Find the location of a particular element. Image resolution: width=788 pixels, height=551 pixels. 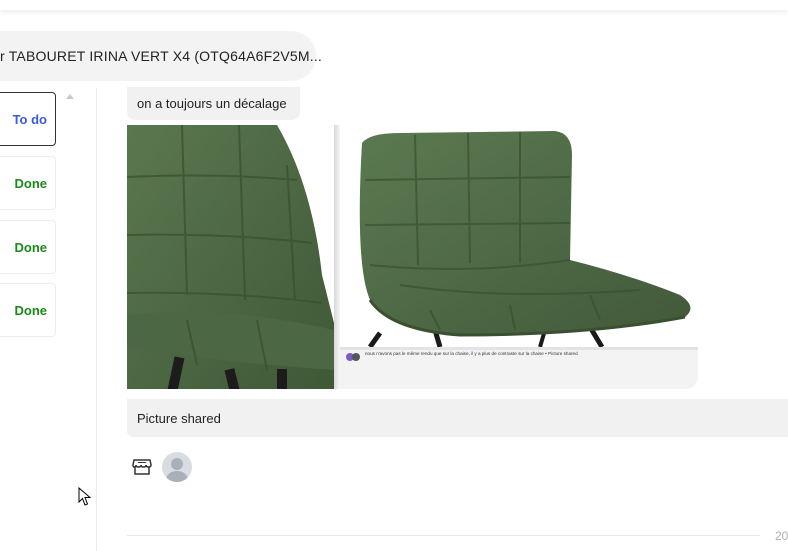

mouse-cursor-icon is located at coordinates (85, 499).